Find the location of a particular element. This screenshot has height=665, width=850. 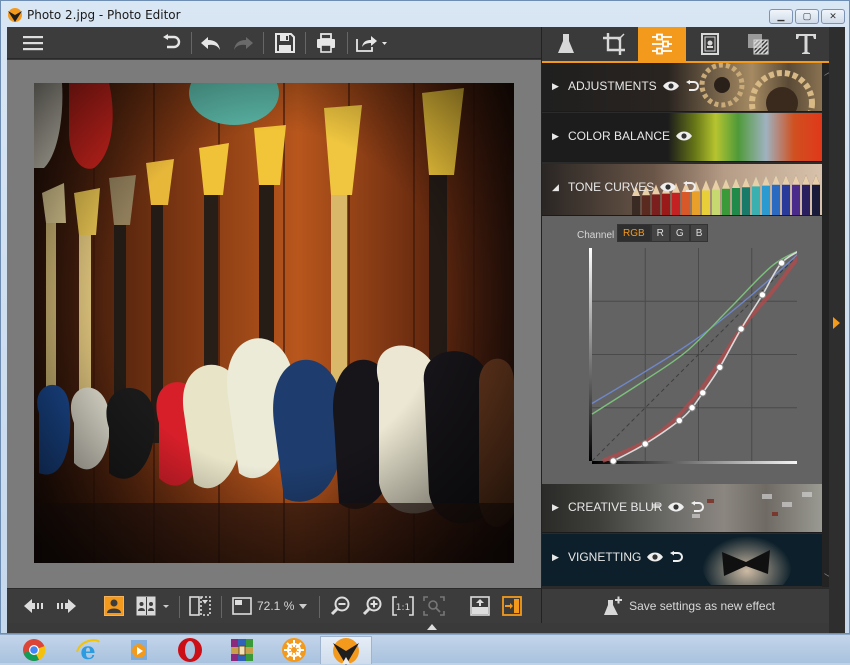

app-logo-icon is located at coordinates (15, 15).